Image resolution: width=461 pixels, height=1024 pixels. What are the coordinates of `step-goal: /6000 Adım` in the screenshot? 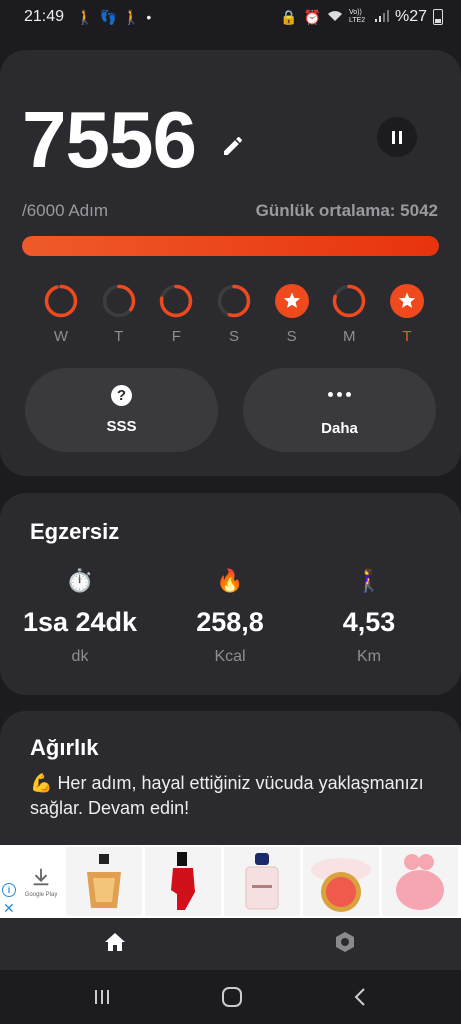 It's located at (65, 210).